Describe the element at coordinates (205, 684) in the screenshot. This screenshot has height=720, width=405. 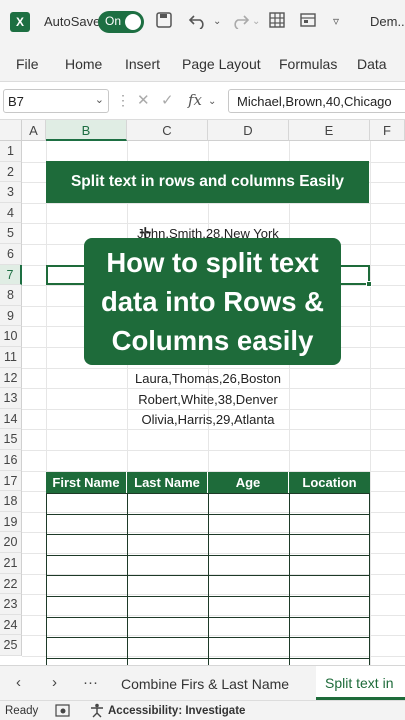
I see `sheet-tab-combine: Combine Firs & Last Name` at that location.